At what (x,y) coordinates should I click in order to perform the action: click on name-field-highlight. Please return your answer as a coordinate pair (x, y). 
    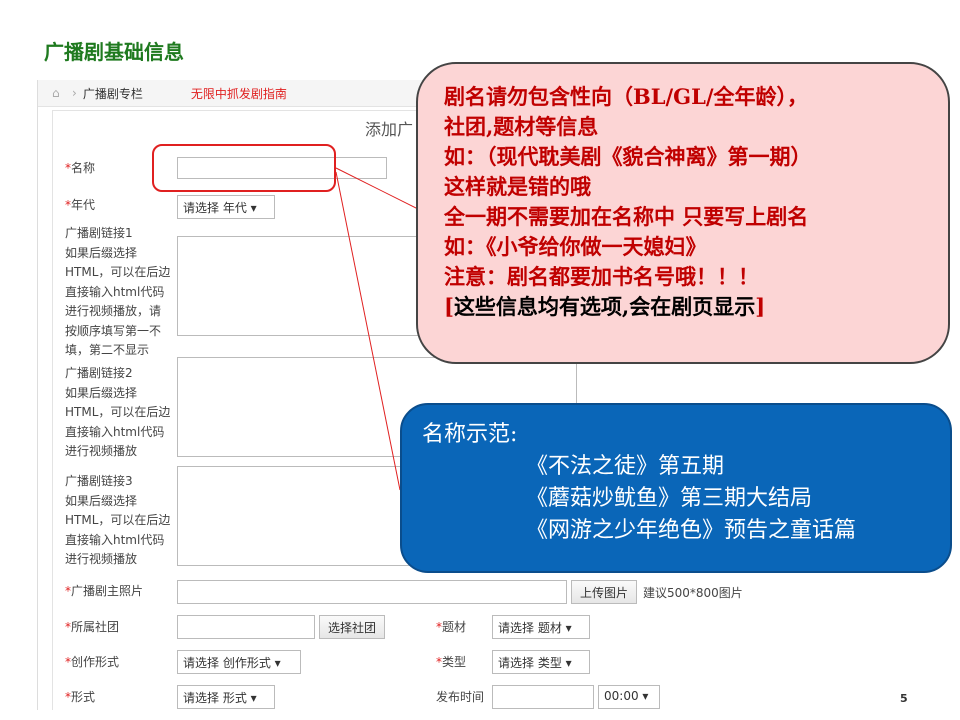
    Looking at the image, I should click on (244, 168).